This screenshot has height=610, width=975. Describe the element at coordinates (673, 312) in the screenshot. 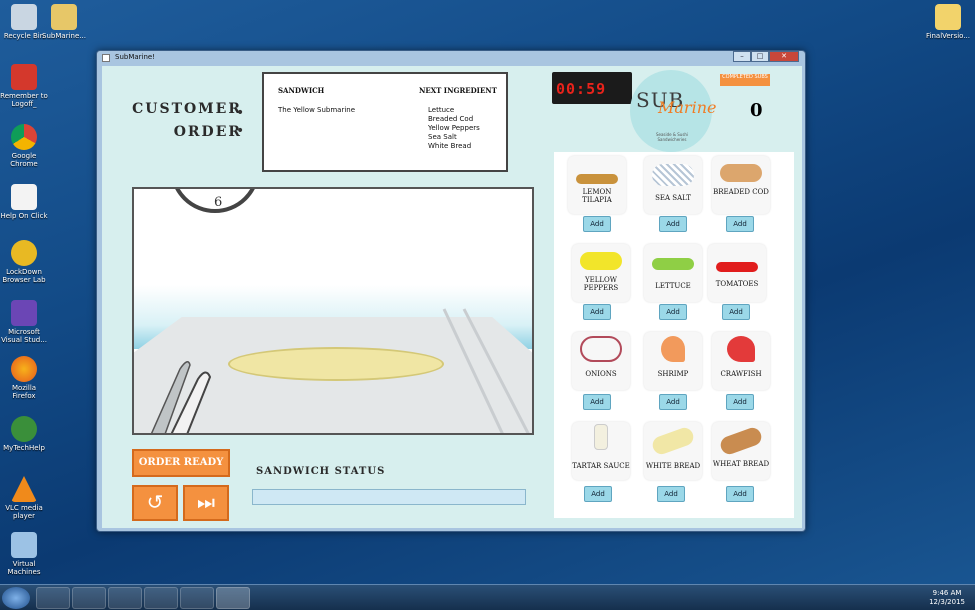

I see `add-lettuce-button: Add` at that location.